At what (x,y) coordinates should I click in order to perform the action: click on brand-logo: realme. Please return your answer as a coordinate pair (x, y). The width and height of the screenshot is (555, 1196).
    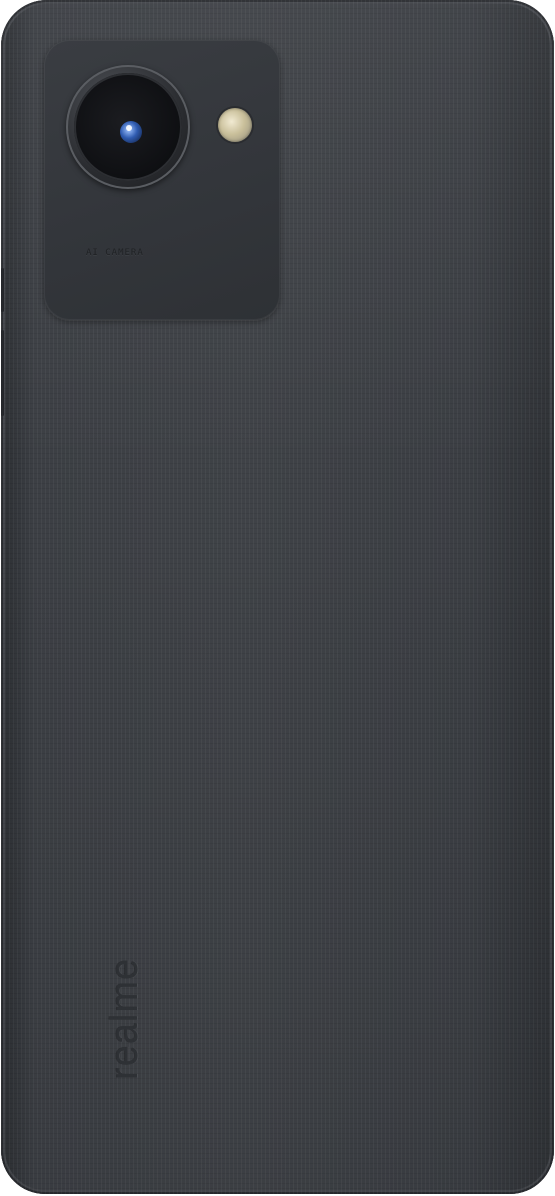
    Looking at the image, I should click on (125, 1018).